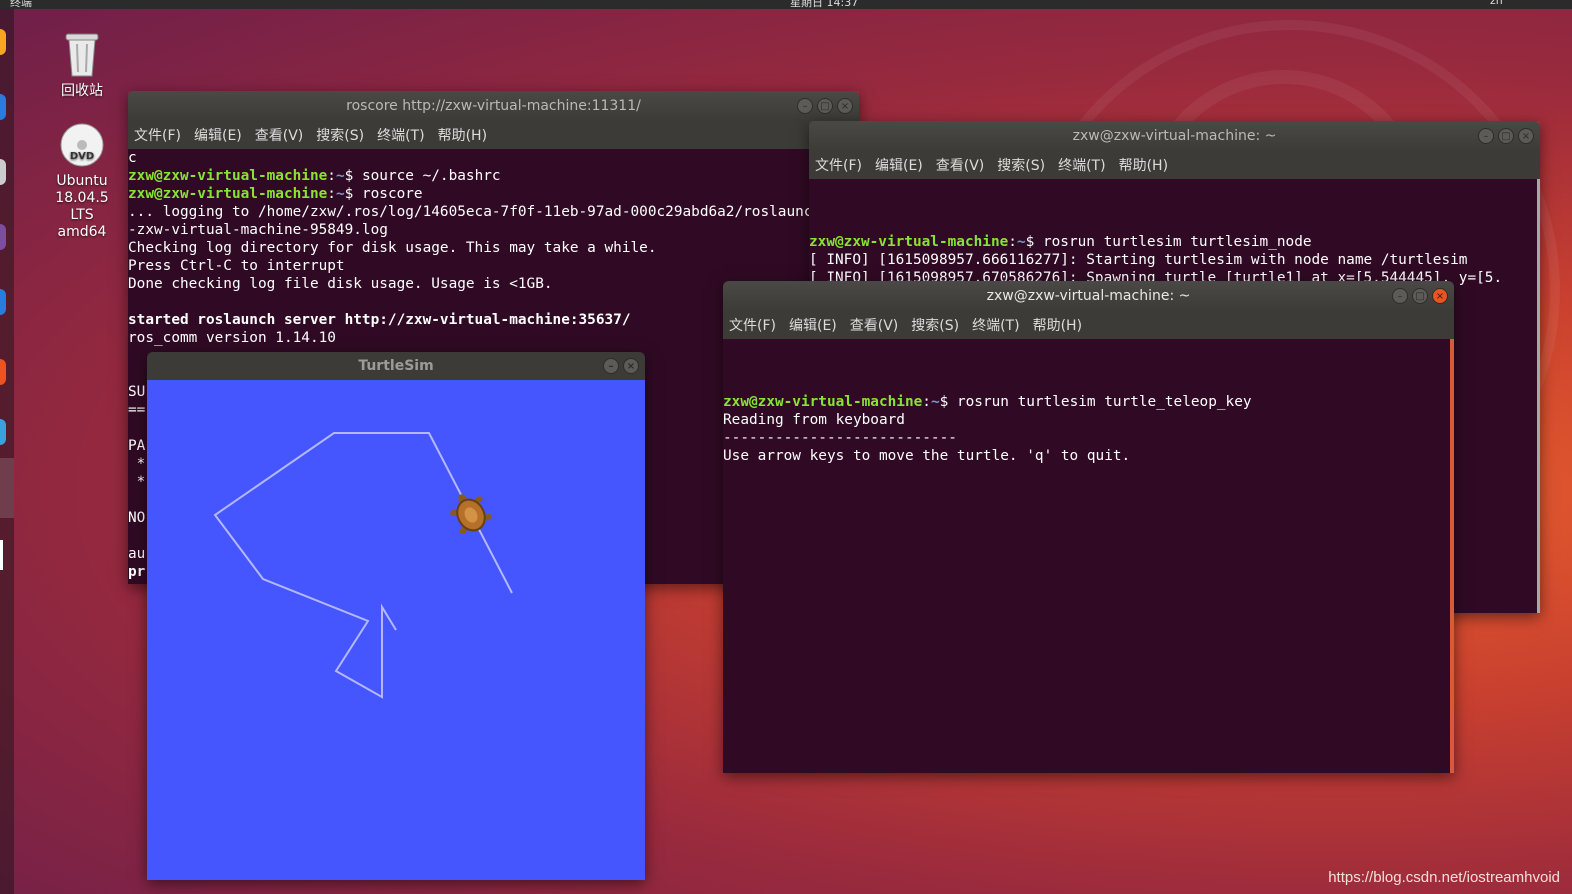  What do you see at coordinates (132, 158) in the screenshot?
I see `terminal-line: c` at bounding box center [132, 158].